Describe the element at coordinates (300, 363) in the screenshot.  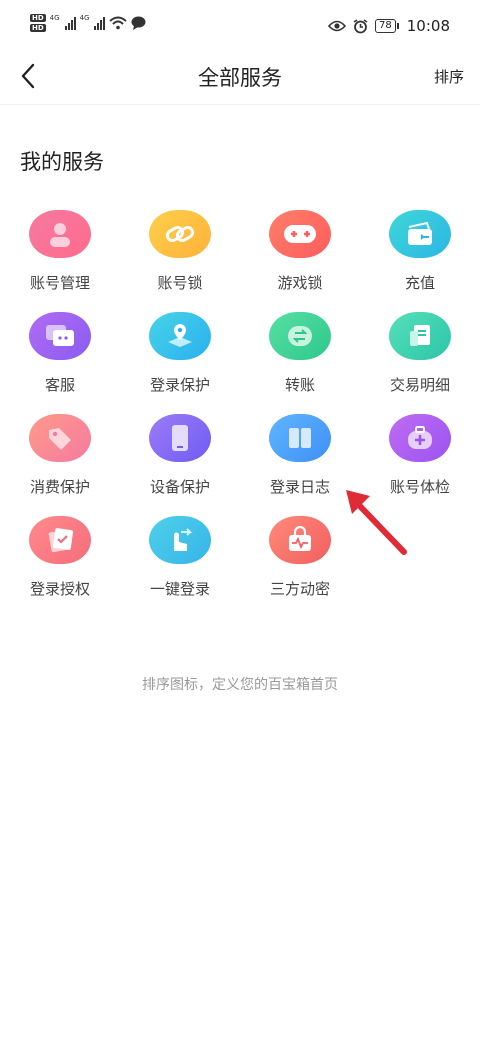
I see `service-transfer: 转账` at that location.